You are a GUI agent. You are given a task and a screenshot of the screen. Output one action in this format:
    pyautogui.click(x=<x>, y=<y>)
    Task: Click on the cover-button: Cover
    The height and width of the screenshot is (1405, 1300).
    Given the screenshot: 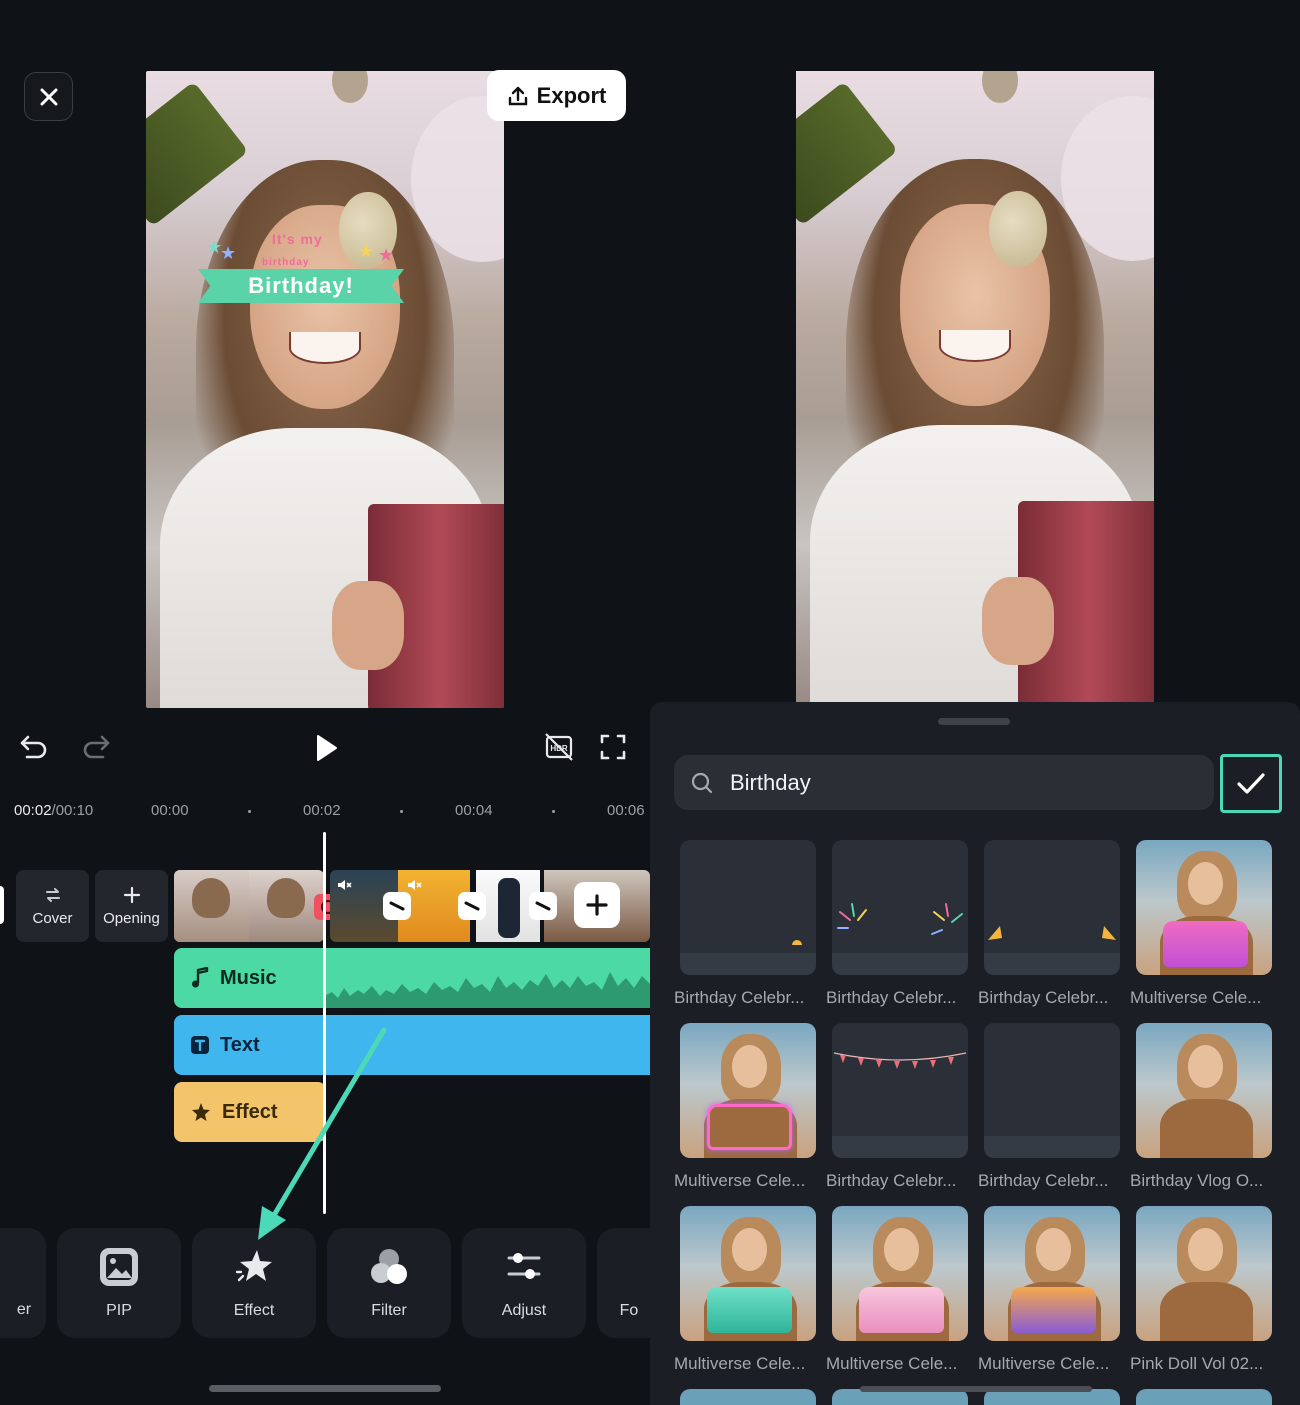 What is the action you would take?
    pyautogui.click(x=52, y=906)
    